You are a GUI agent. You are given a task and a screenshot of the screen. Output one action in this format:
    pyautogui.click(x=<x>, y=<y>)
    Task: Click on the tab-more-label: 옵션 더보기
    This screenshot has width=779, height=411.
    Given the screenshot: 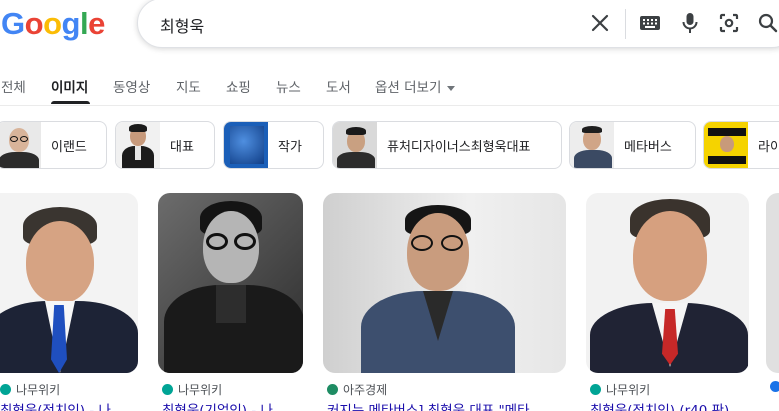 What is the action you would take?
    pyautogui.click(x=408, y=88)
    